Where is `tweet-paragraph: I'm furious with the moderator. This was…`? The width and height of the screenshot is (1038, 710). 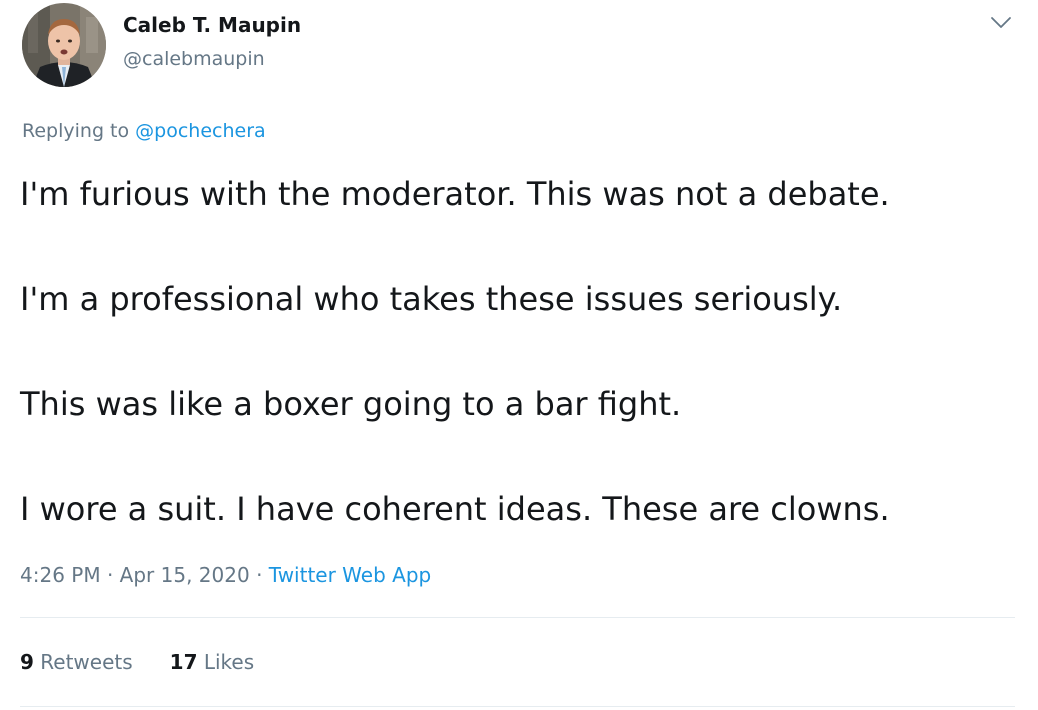
tweet-paragraph: I'm furious with the moderator. This was… is located at coordinates (455, 194).